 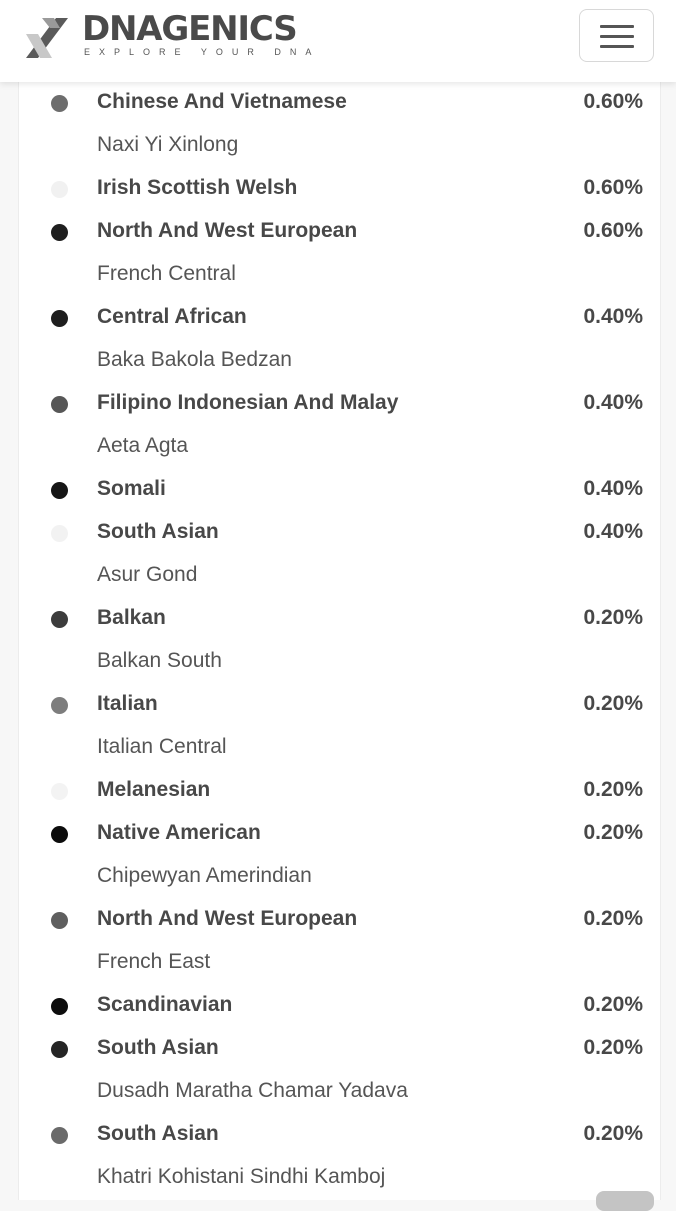 I want to click on ancestry-region-row: North And West European 0.60%, so click(x=339, y=232).